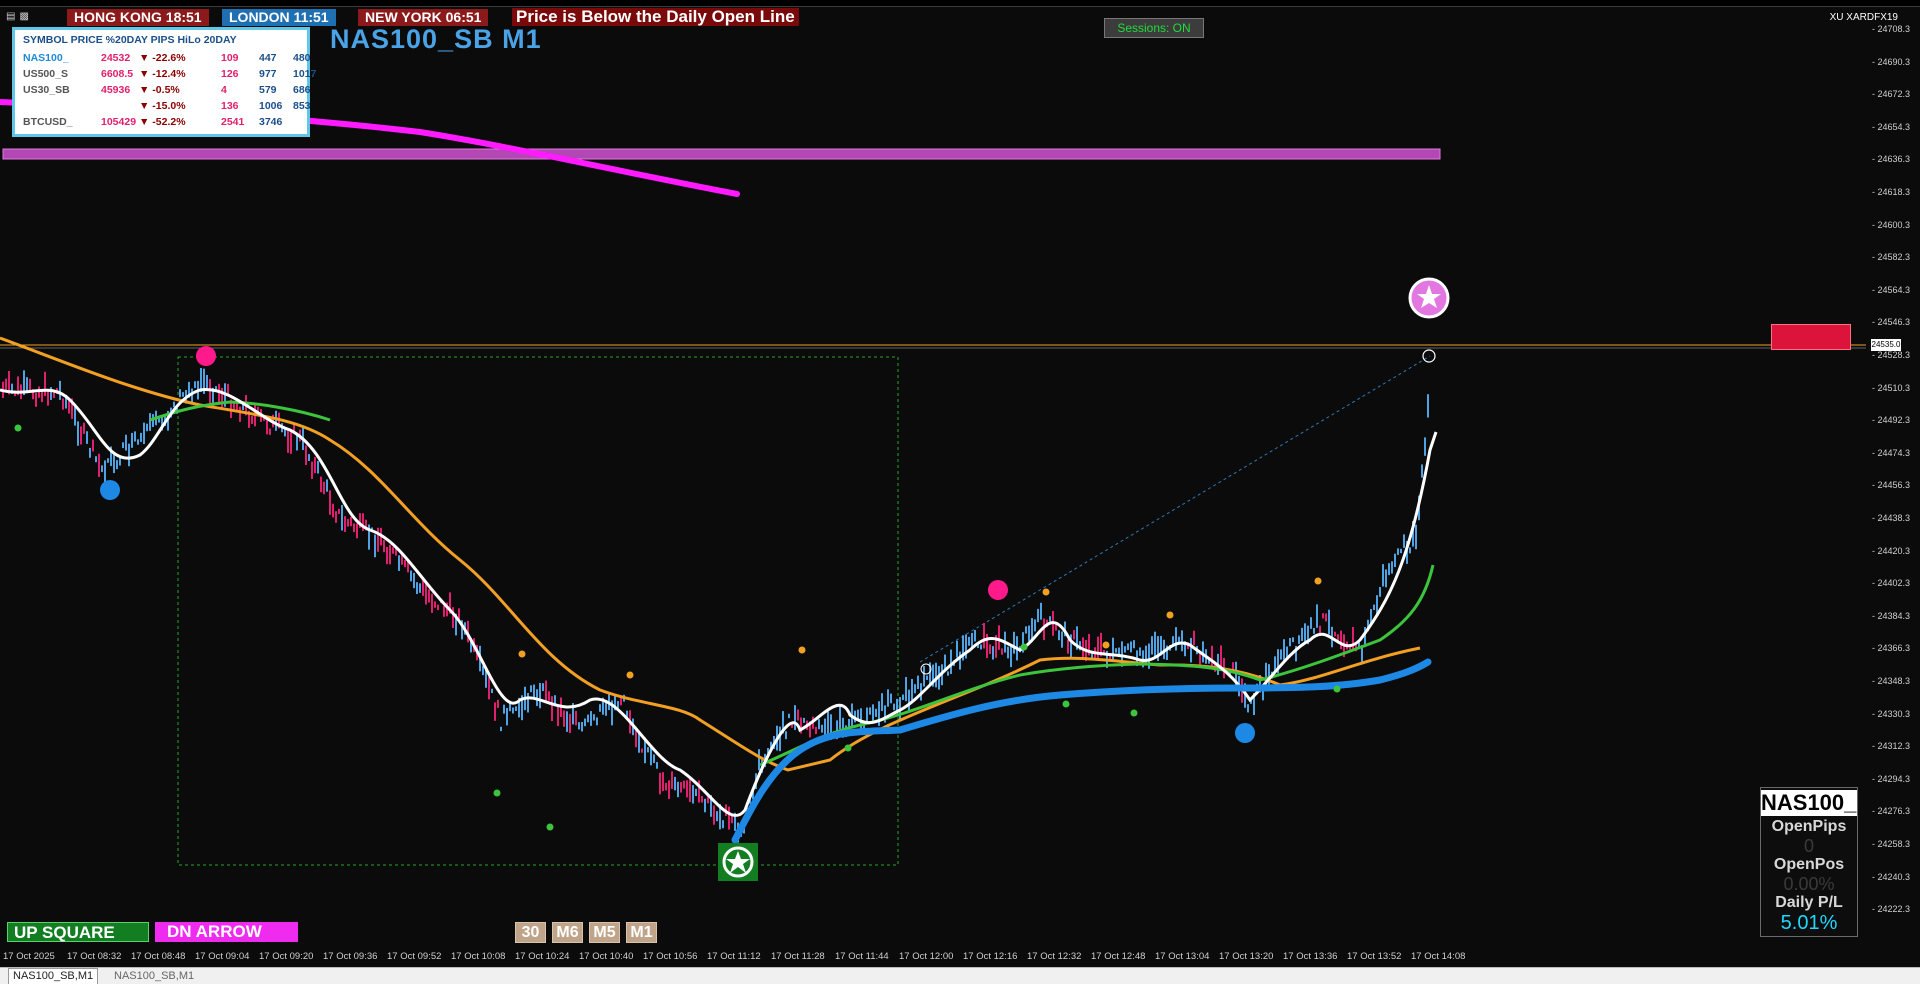  Describe the element at coordinates (1118, 956) in the screenshot. I see `time-axis-label: 17 Oct 12:48` at that location.